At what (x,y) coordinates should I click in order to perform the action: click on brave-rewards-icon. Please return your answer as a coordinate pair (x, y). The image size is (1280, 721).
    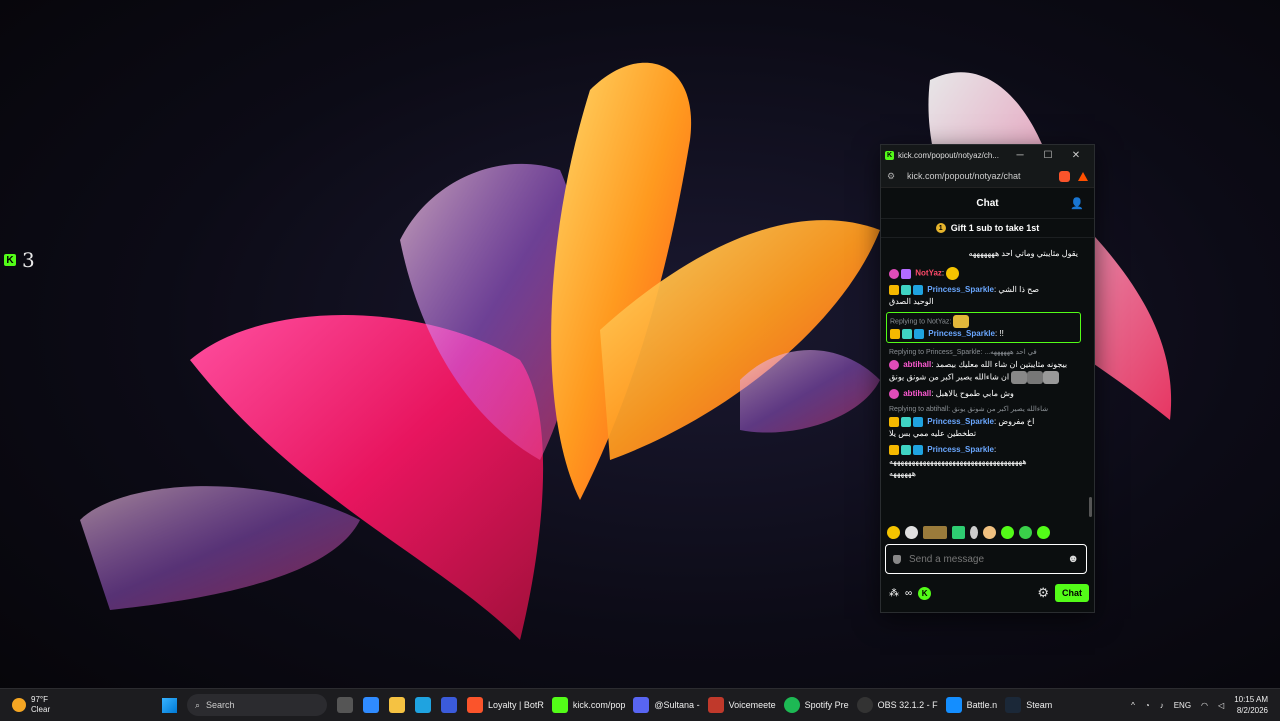
    Looking at the image, I should click on (1083, 176).